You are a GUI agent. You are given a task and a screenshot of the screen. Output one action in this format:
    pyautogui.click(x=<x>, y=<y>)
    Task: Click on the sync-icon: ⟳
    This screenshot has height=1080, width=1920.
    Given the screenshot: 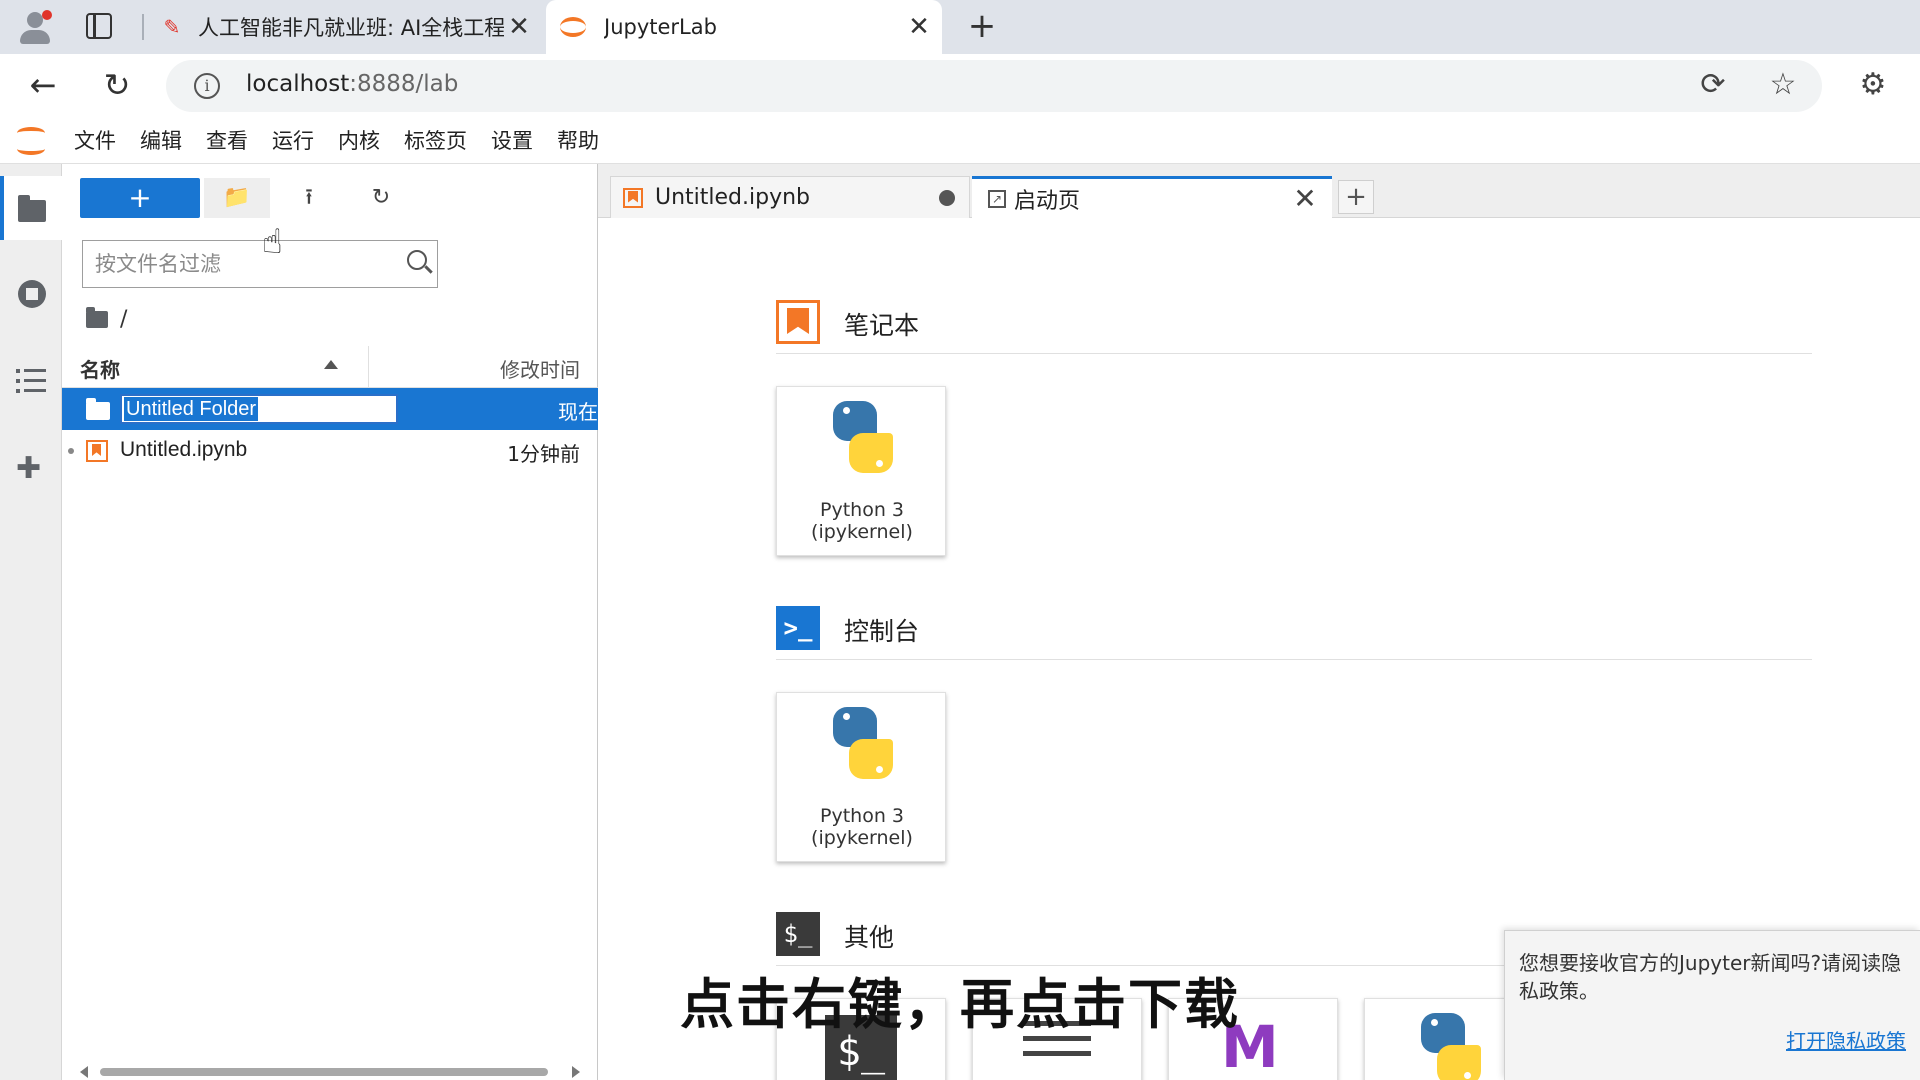 What is the action you would take?
    pyautogui.click(x=1713, y=85)
    